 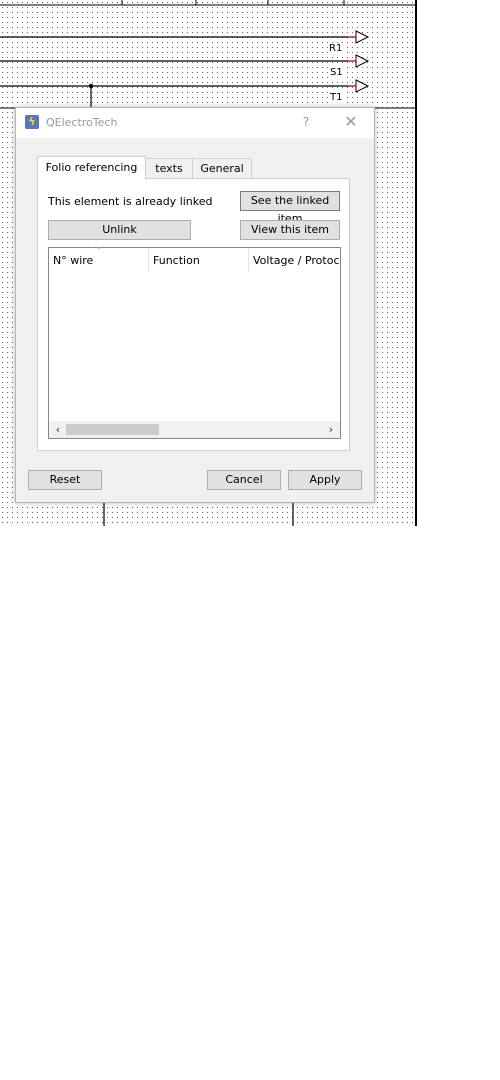 What do you see at coordinates (199, 260) in the screenshot?
I see `column-header-function: Function` at bounding box center [199, 260].